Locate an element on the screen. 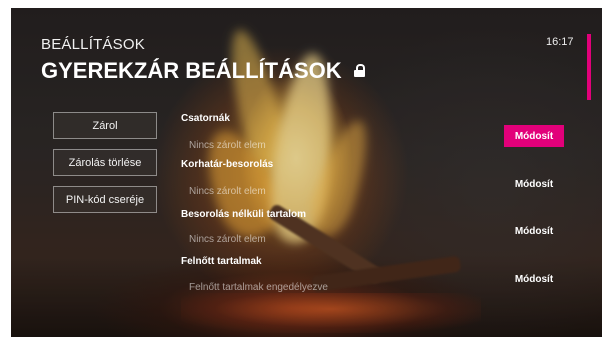  modify-button-unrated-content: Módosít is located at coordinates (534, 231).